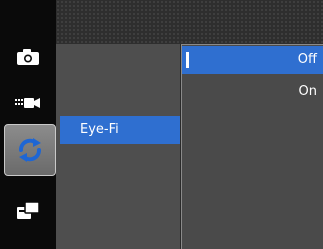 Image resolution: width=323 pixels, height=249 pixels. I want to click on playback-icon, so click(28, 210).